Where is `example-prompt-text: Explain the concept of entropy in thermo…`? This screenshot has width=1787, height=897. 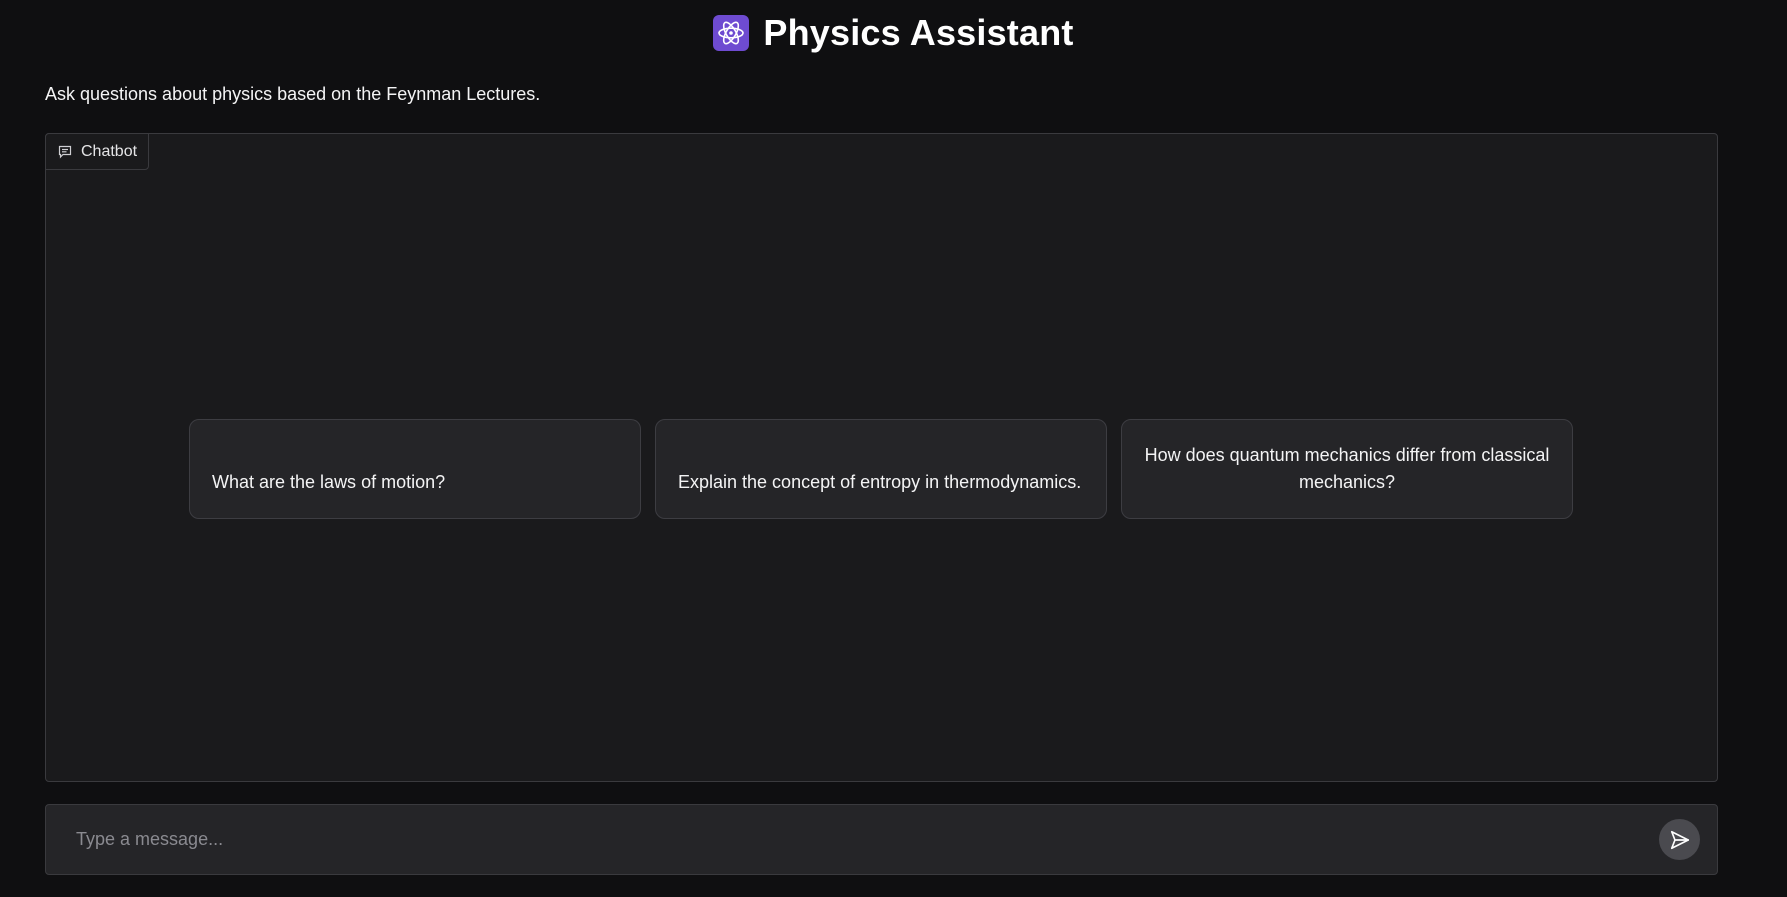
example-prompt-text: Explain the concept of entropy in thermo… is located at coordinates (880, 482).